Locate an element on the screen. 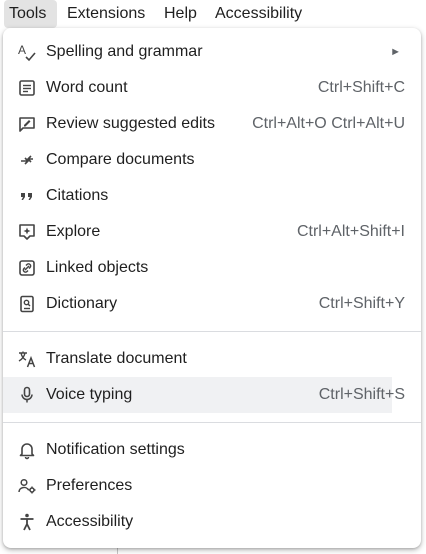 The width and height of the screenshot is (426, 554). microphone-icon is located at coordinates (27, 395).